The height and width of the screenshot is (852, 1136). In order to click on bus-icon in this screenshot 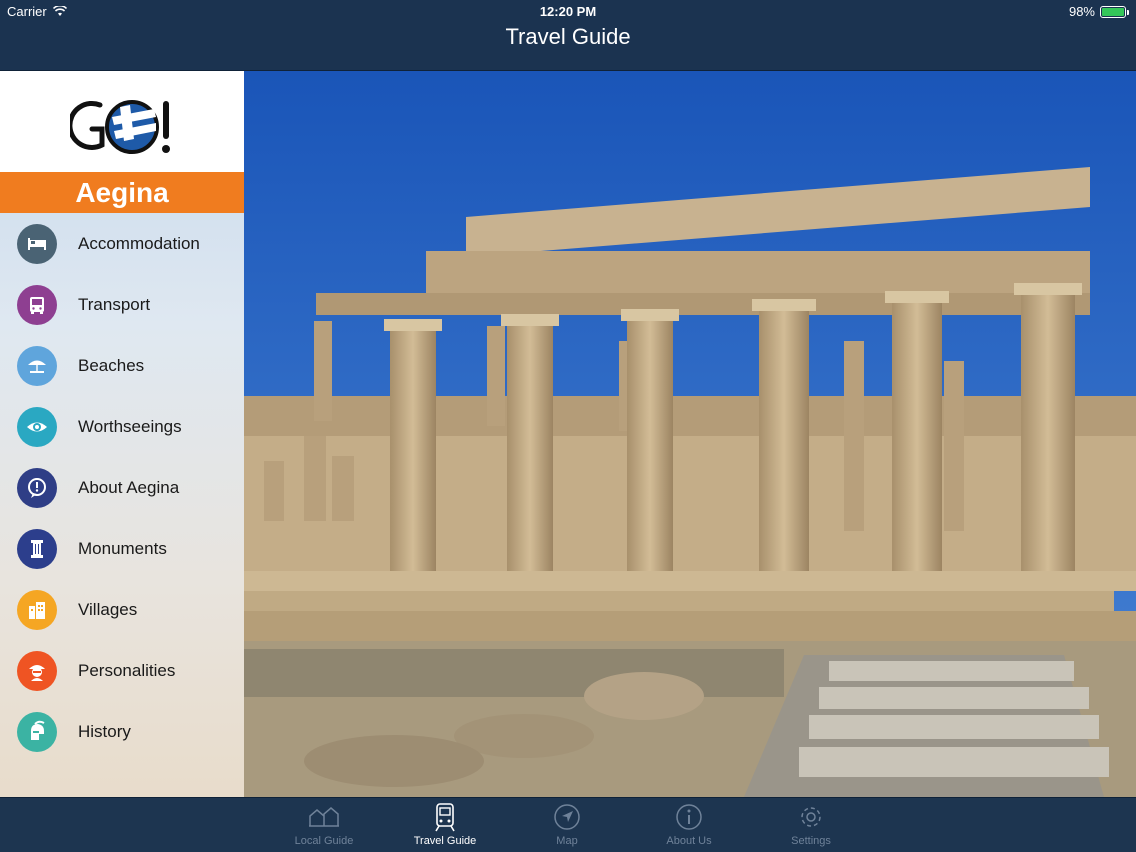, I will do `click(37, 304)`.